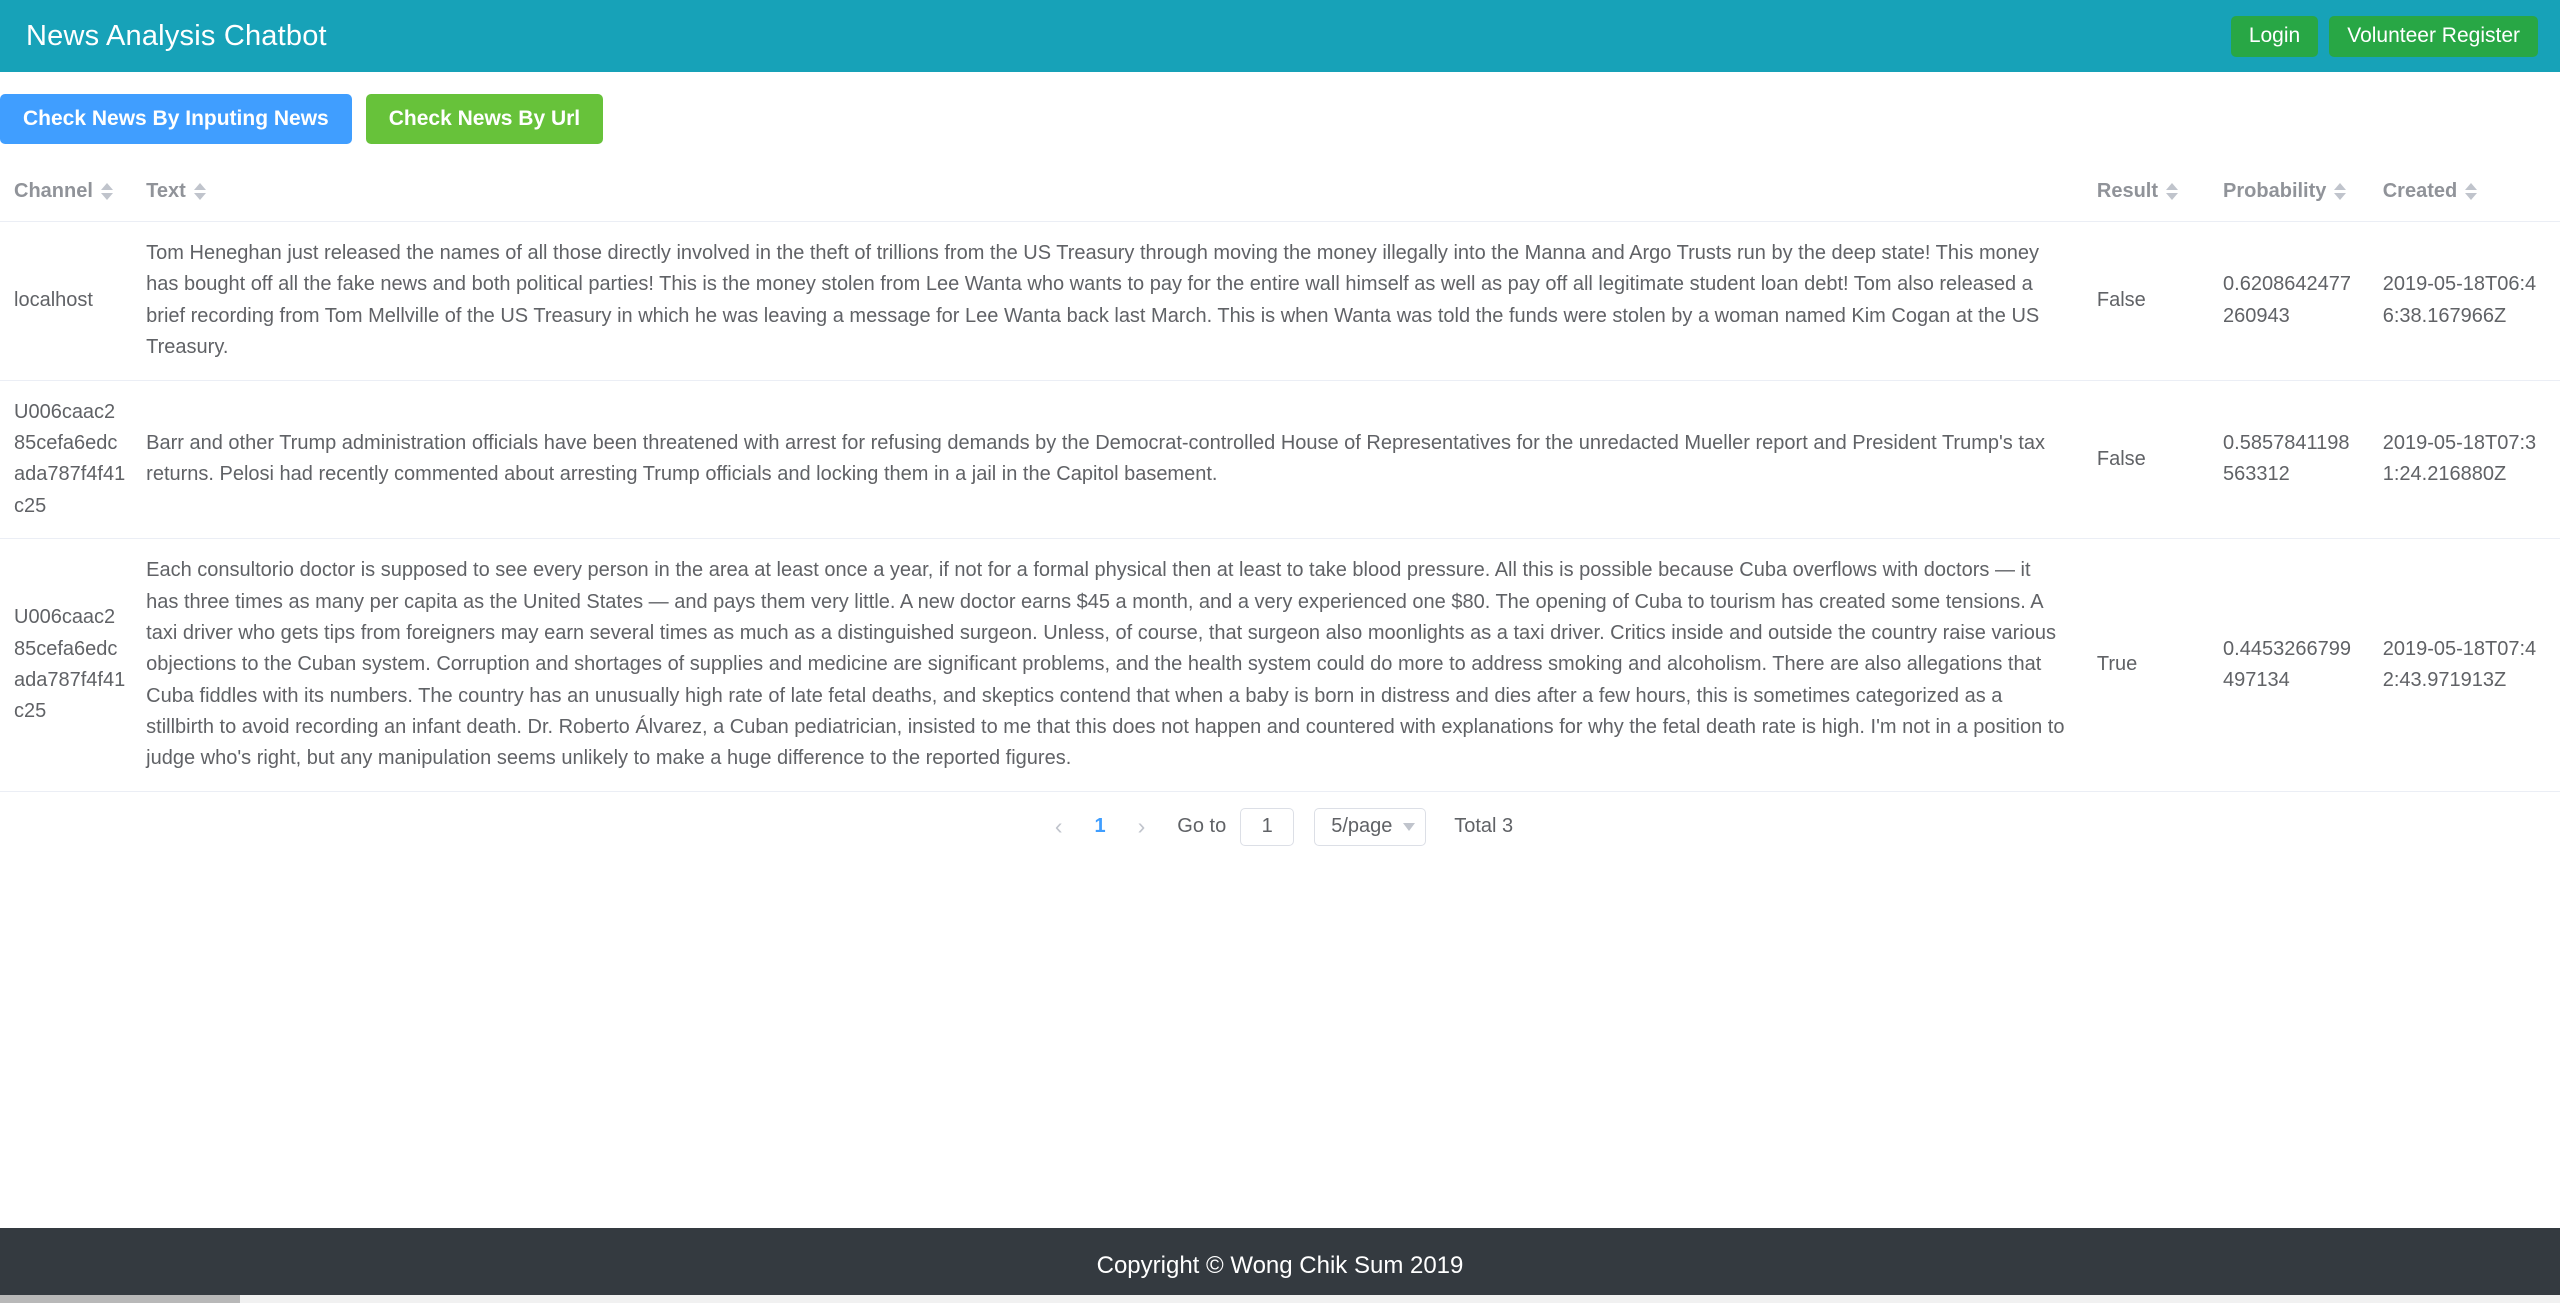 The image size is (2560, 1303). What do you see at coordinates (120, 1299) in the screenshot?
I see `scrollbar-thumb` at bounding box center [120, 1299].